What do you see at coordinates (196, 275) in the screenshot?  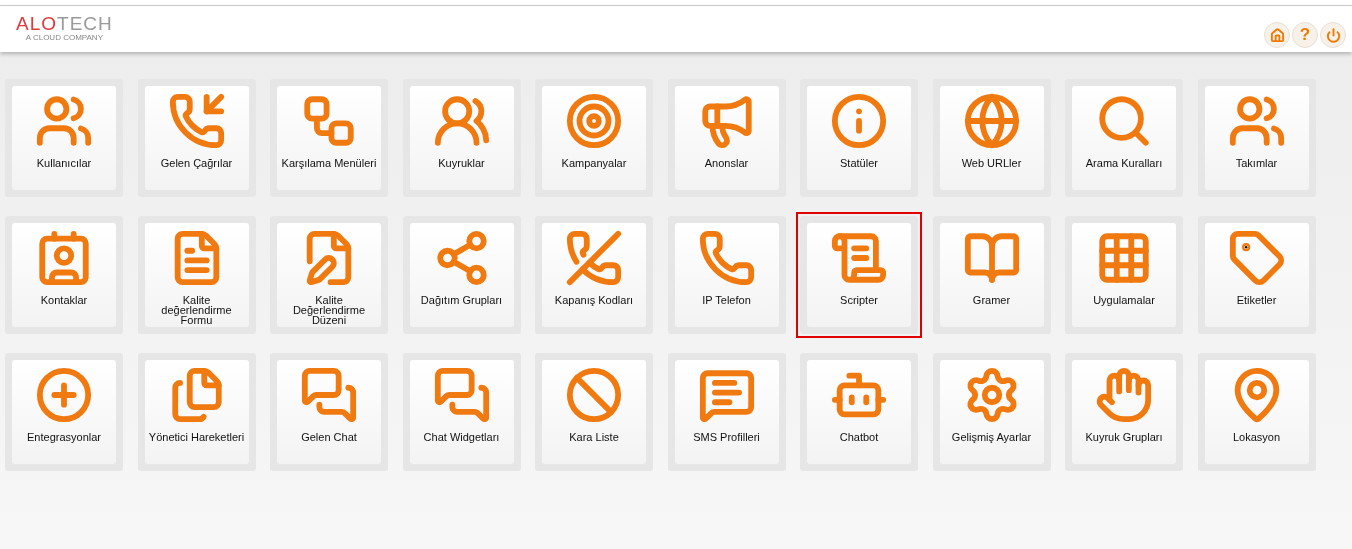 I see `module-tile: Kalite değerlendirme Formu` at bounding box center [196, 275].